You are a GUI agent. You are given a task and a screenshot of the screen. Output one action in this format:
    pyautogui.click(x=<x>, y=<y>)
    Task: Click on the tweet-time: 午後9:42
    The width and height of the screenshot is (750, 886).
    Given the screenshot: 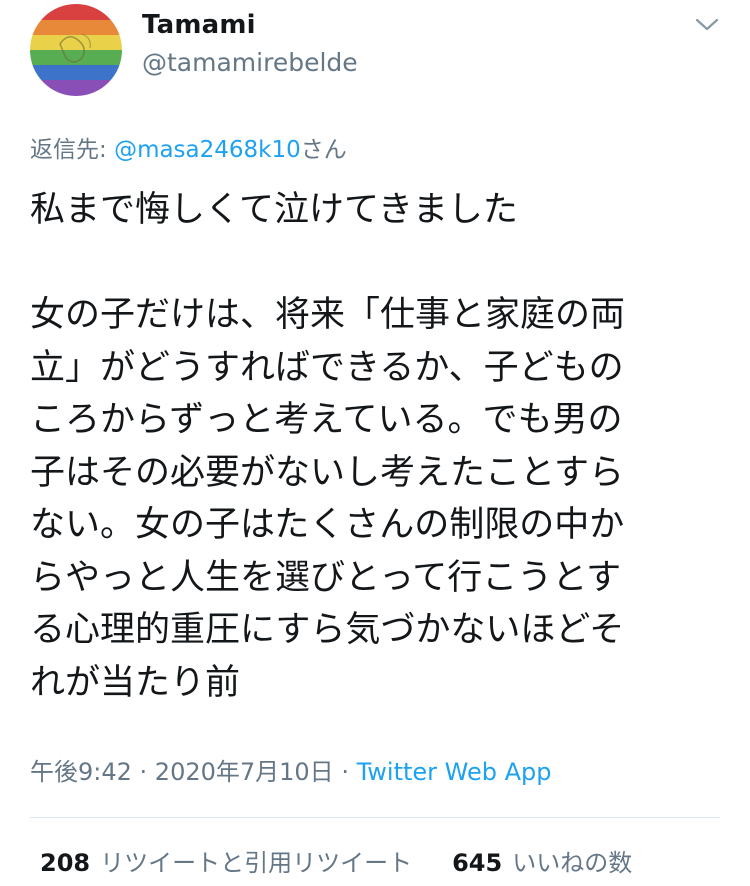 What is the action you would take?
    pyautogui.click(x=81, y=772)
    